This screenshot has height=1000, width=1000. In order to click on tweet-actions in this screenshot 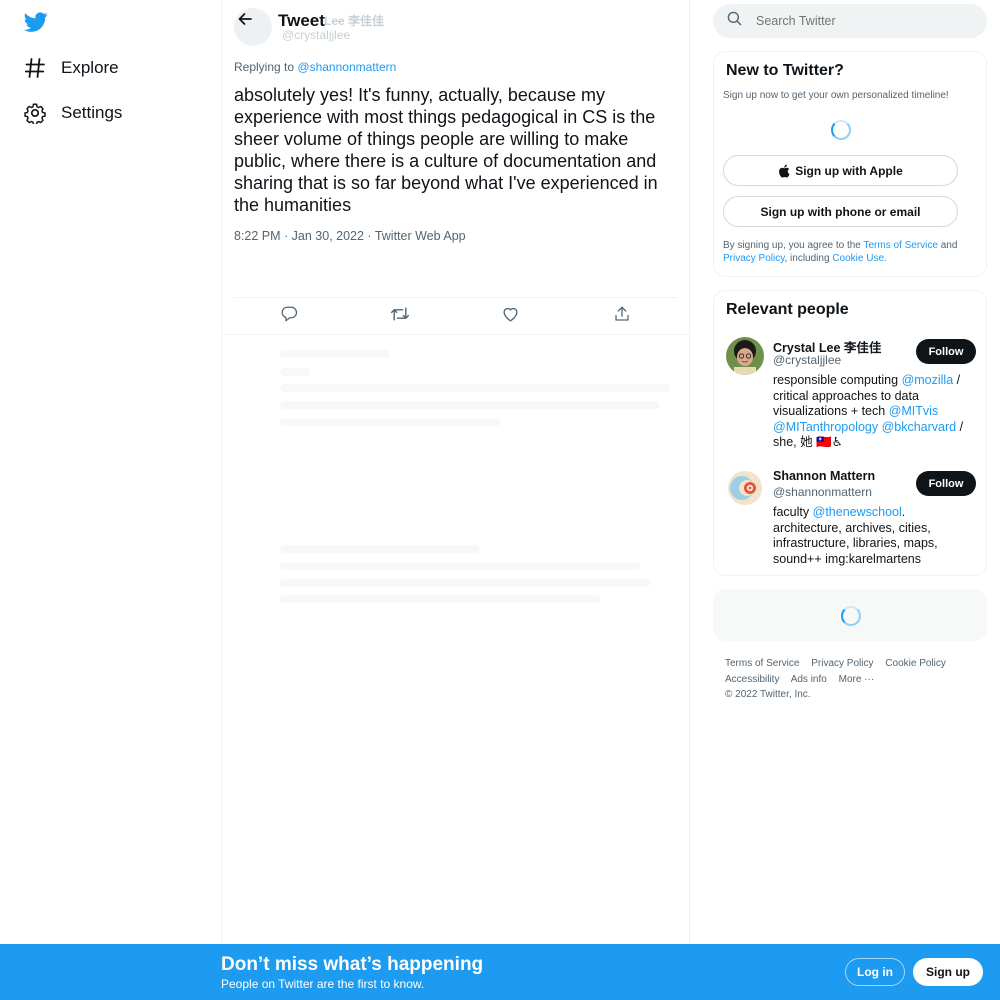, I will do `click(455, 316)`.